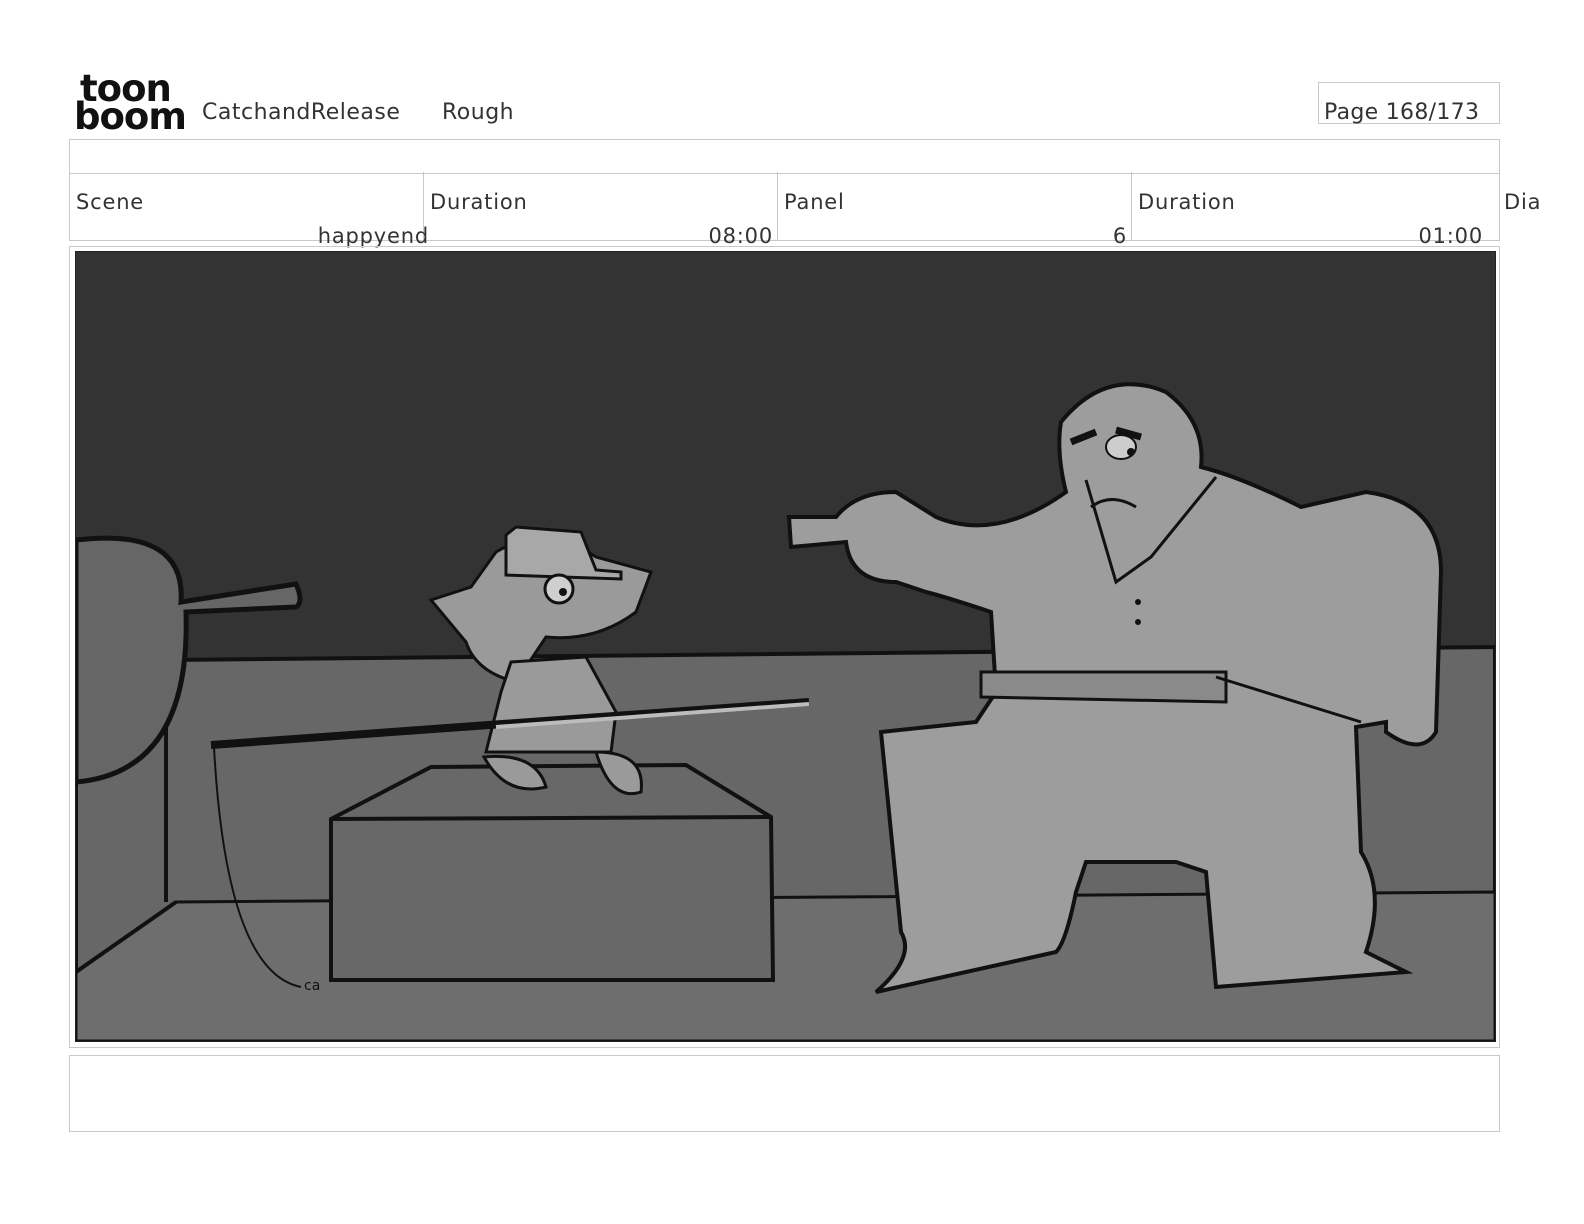 The image size is (1584, 1224). I want to click on panel-duration-value: 01:00, so click(1450, 236).